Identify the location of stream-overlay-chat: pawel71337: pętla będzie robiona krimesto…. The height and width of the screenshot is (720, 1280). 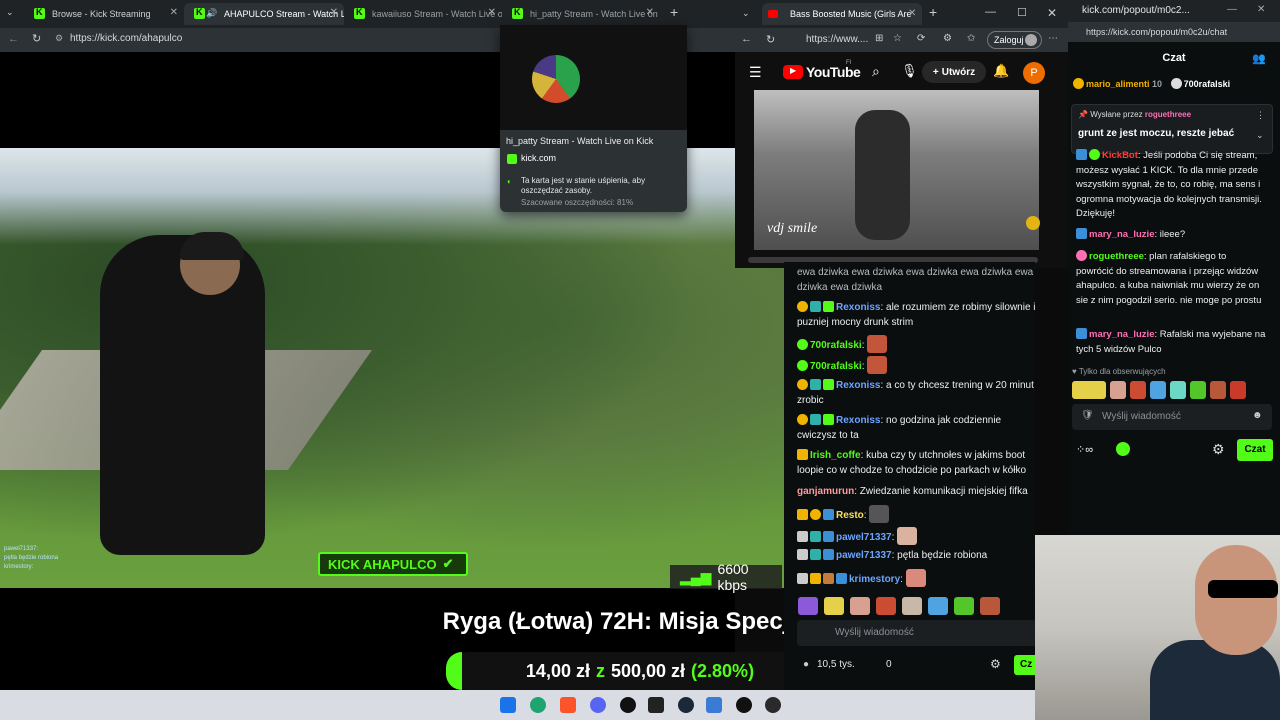
(31, 558).